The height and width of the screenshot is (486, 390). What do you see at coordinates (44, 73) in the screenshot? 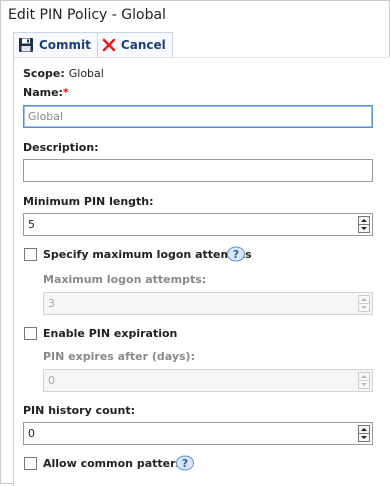
I see `scope-label: Scope:` at bounding box center [44, 73].